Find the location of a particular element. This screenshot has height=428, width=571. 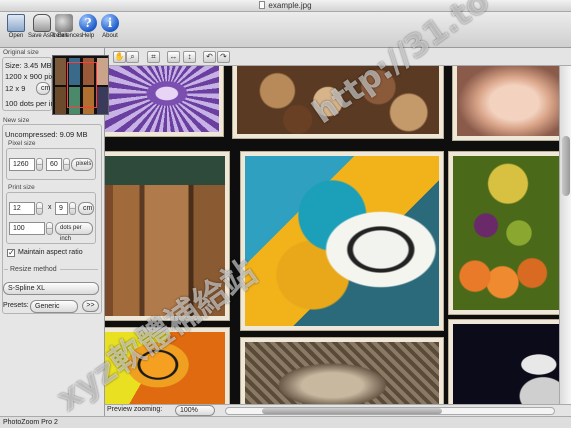

original-size-group-label: Original size is located at coordinates (21, 52).